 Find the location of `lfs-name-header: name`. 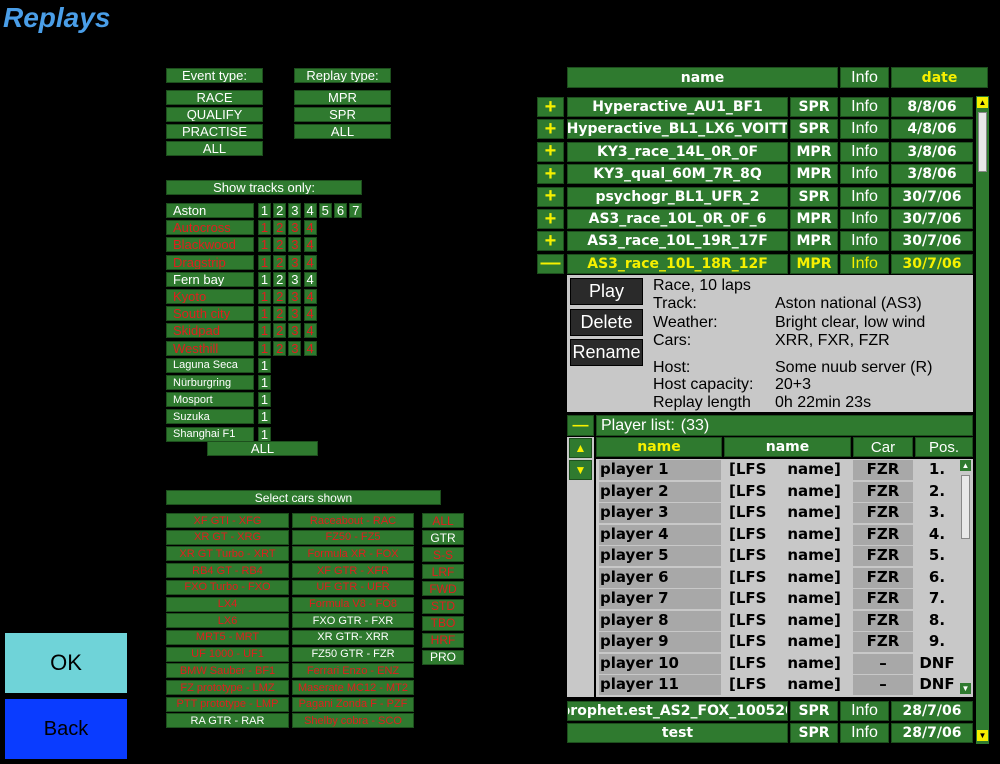

lfs-name-header: name is located at coordinates (787, 447).